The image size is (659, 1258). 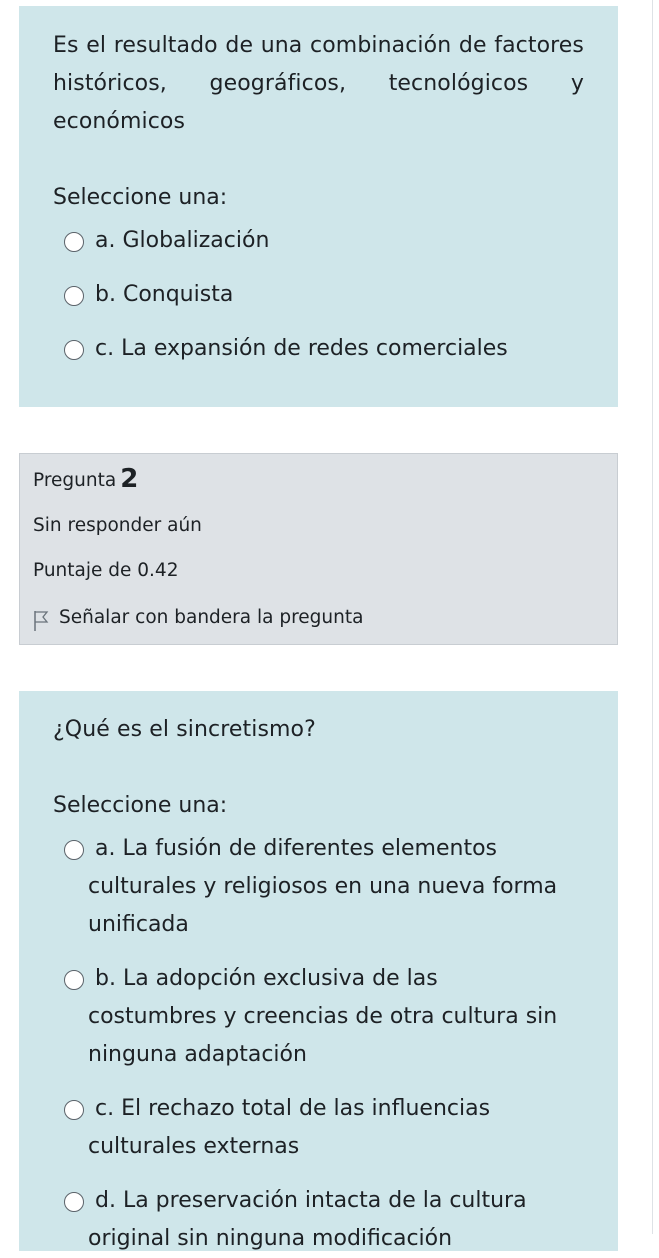 I want to click on question-number: Pregunta 2, so click(x=86, y=479).